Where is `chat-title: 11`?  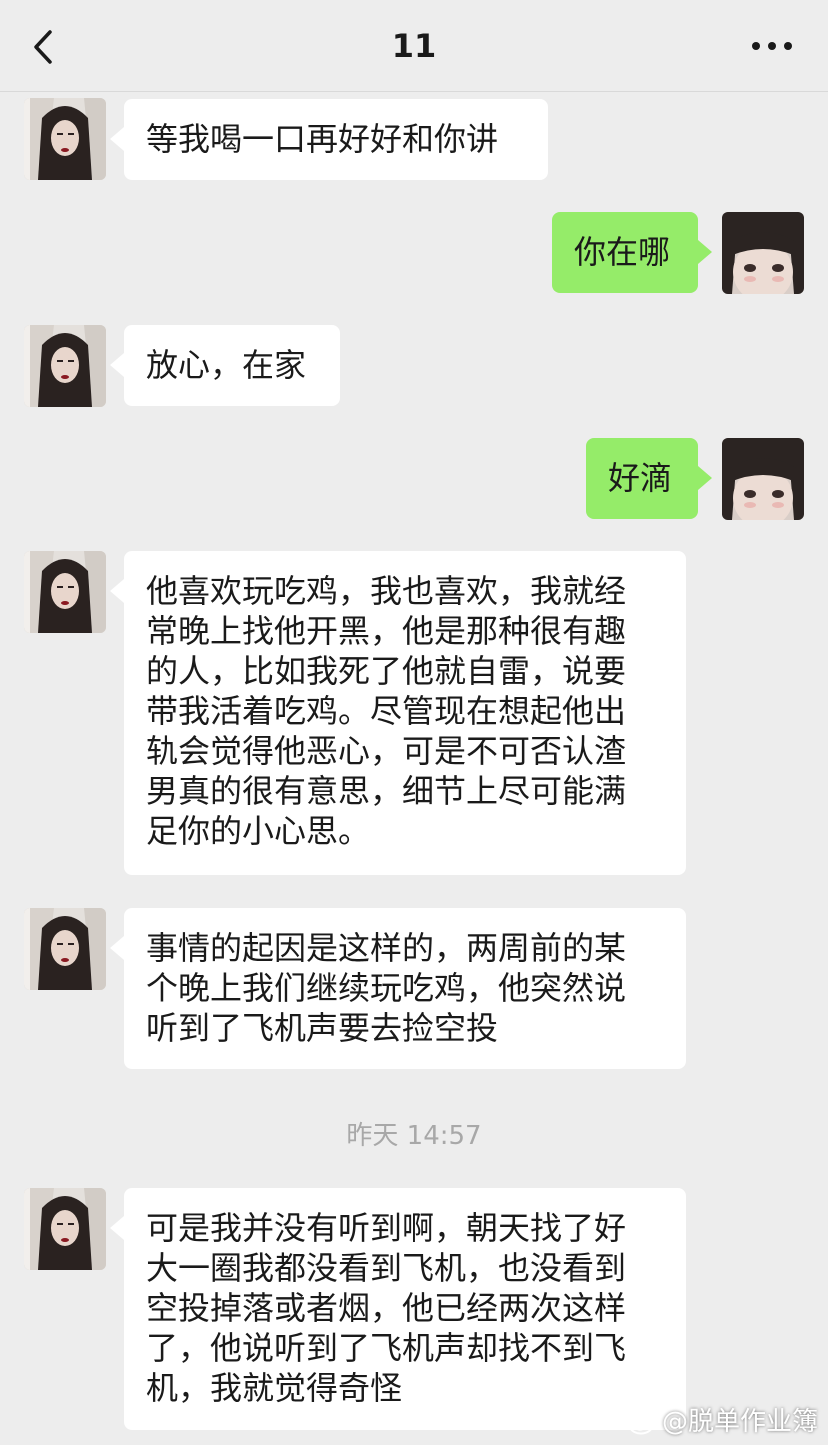 chat-title: 11 is located at coordinates (414, 46).